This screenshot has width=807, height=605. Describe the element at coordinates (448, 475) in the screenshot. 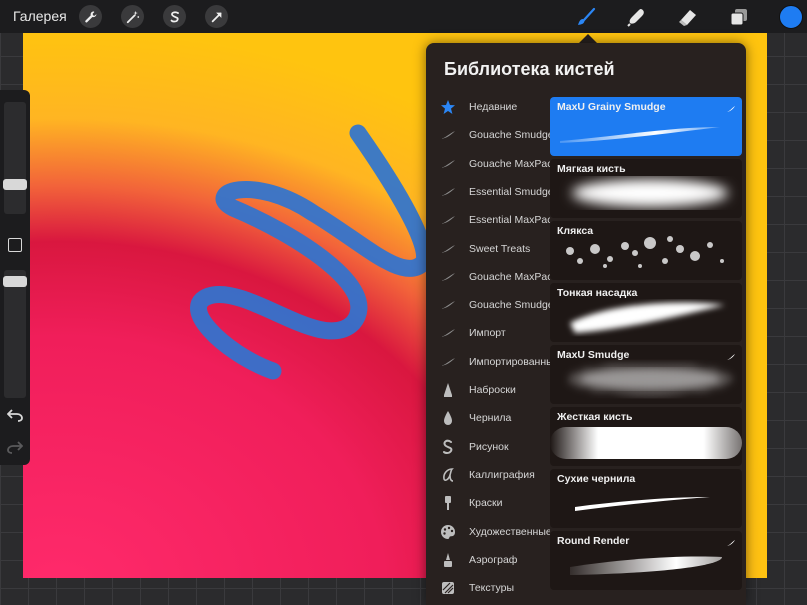

I see `calligraphy-icon` at that location.